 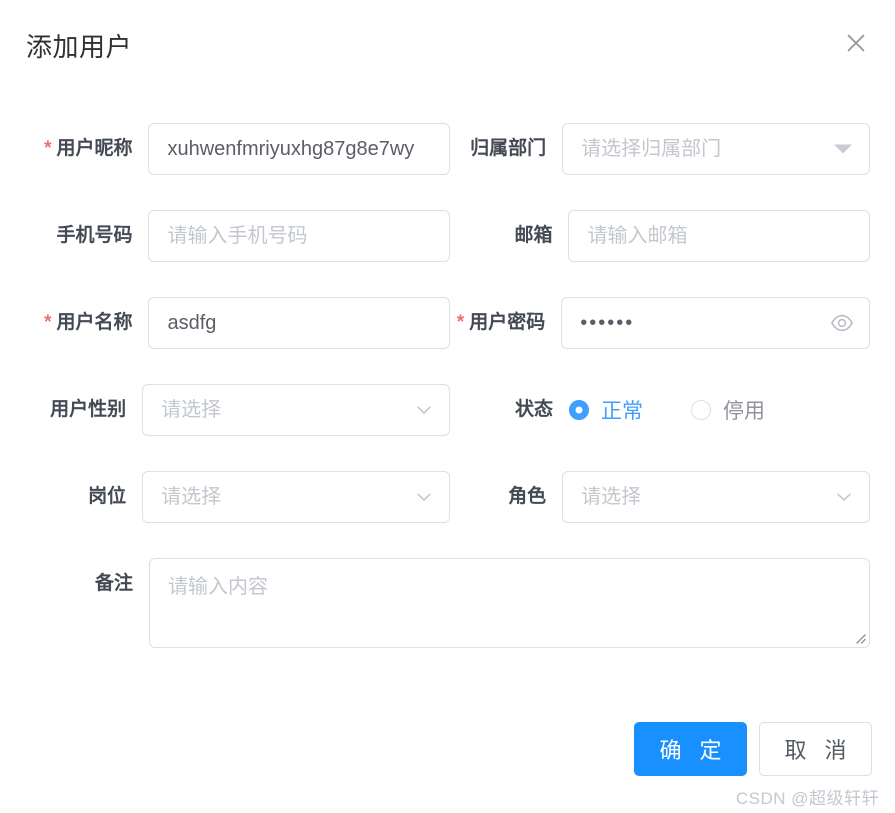 I want to click on radio-status-normal: 正常, so click(x=606, y=410).